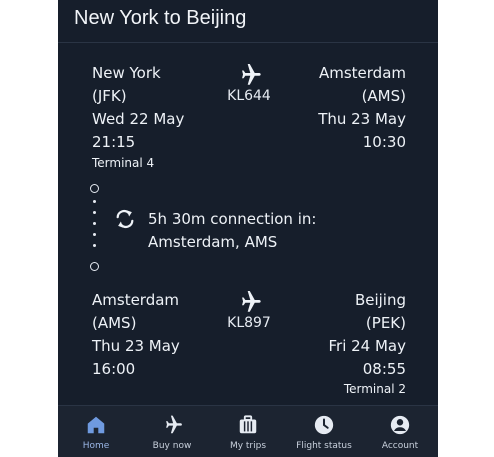 The image size is (494, 457). What do you see at coordinates (160, 18) in the screenshot?
I see `page-title: New York to Beijing` at bounding box center [160, 18].